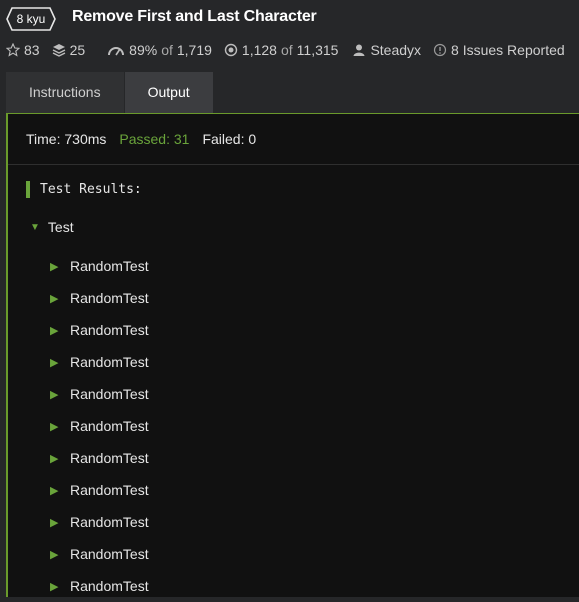  What do you see at coordinates (65, 92) in the screenshot?
I see `tab-instructions: Instructions` at bounding box center [65, 92].